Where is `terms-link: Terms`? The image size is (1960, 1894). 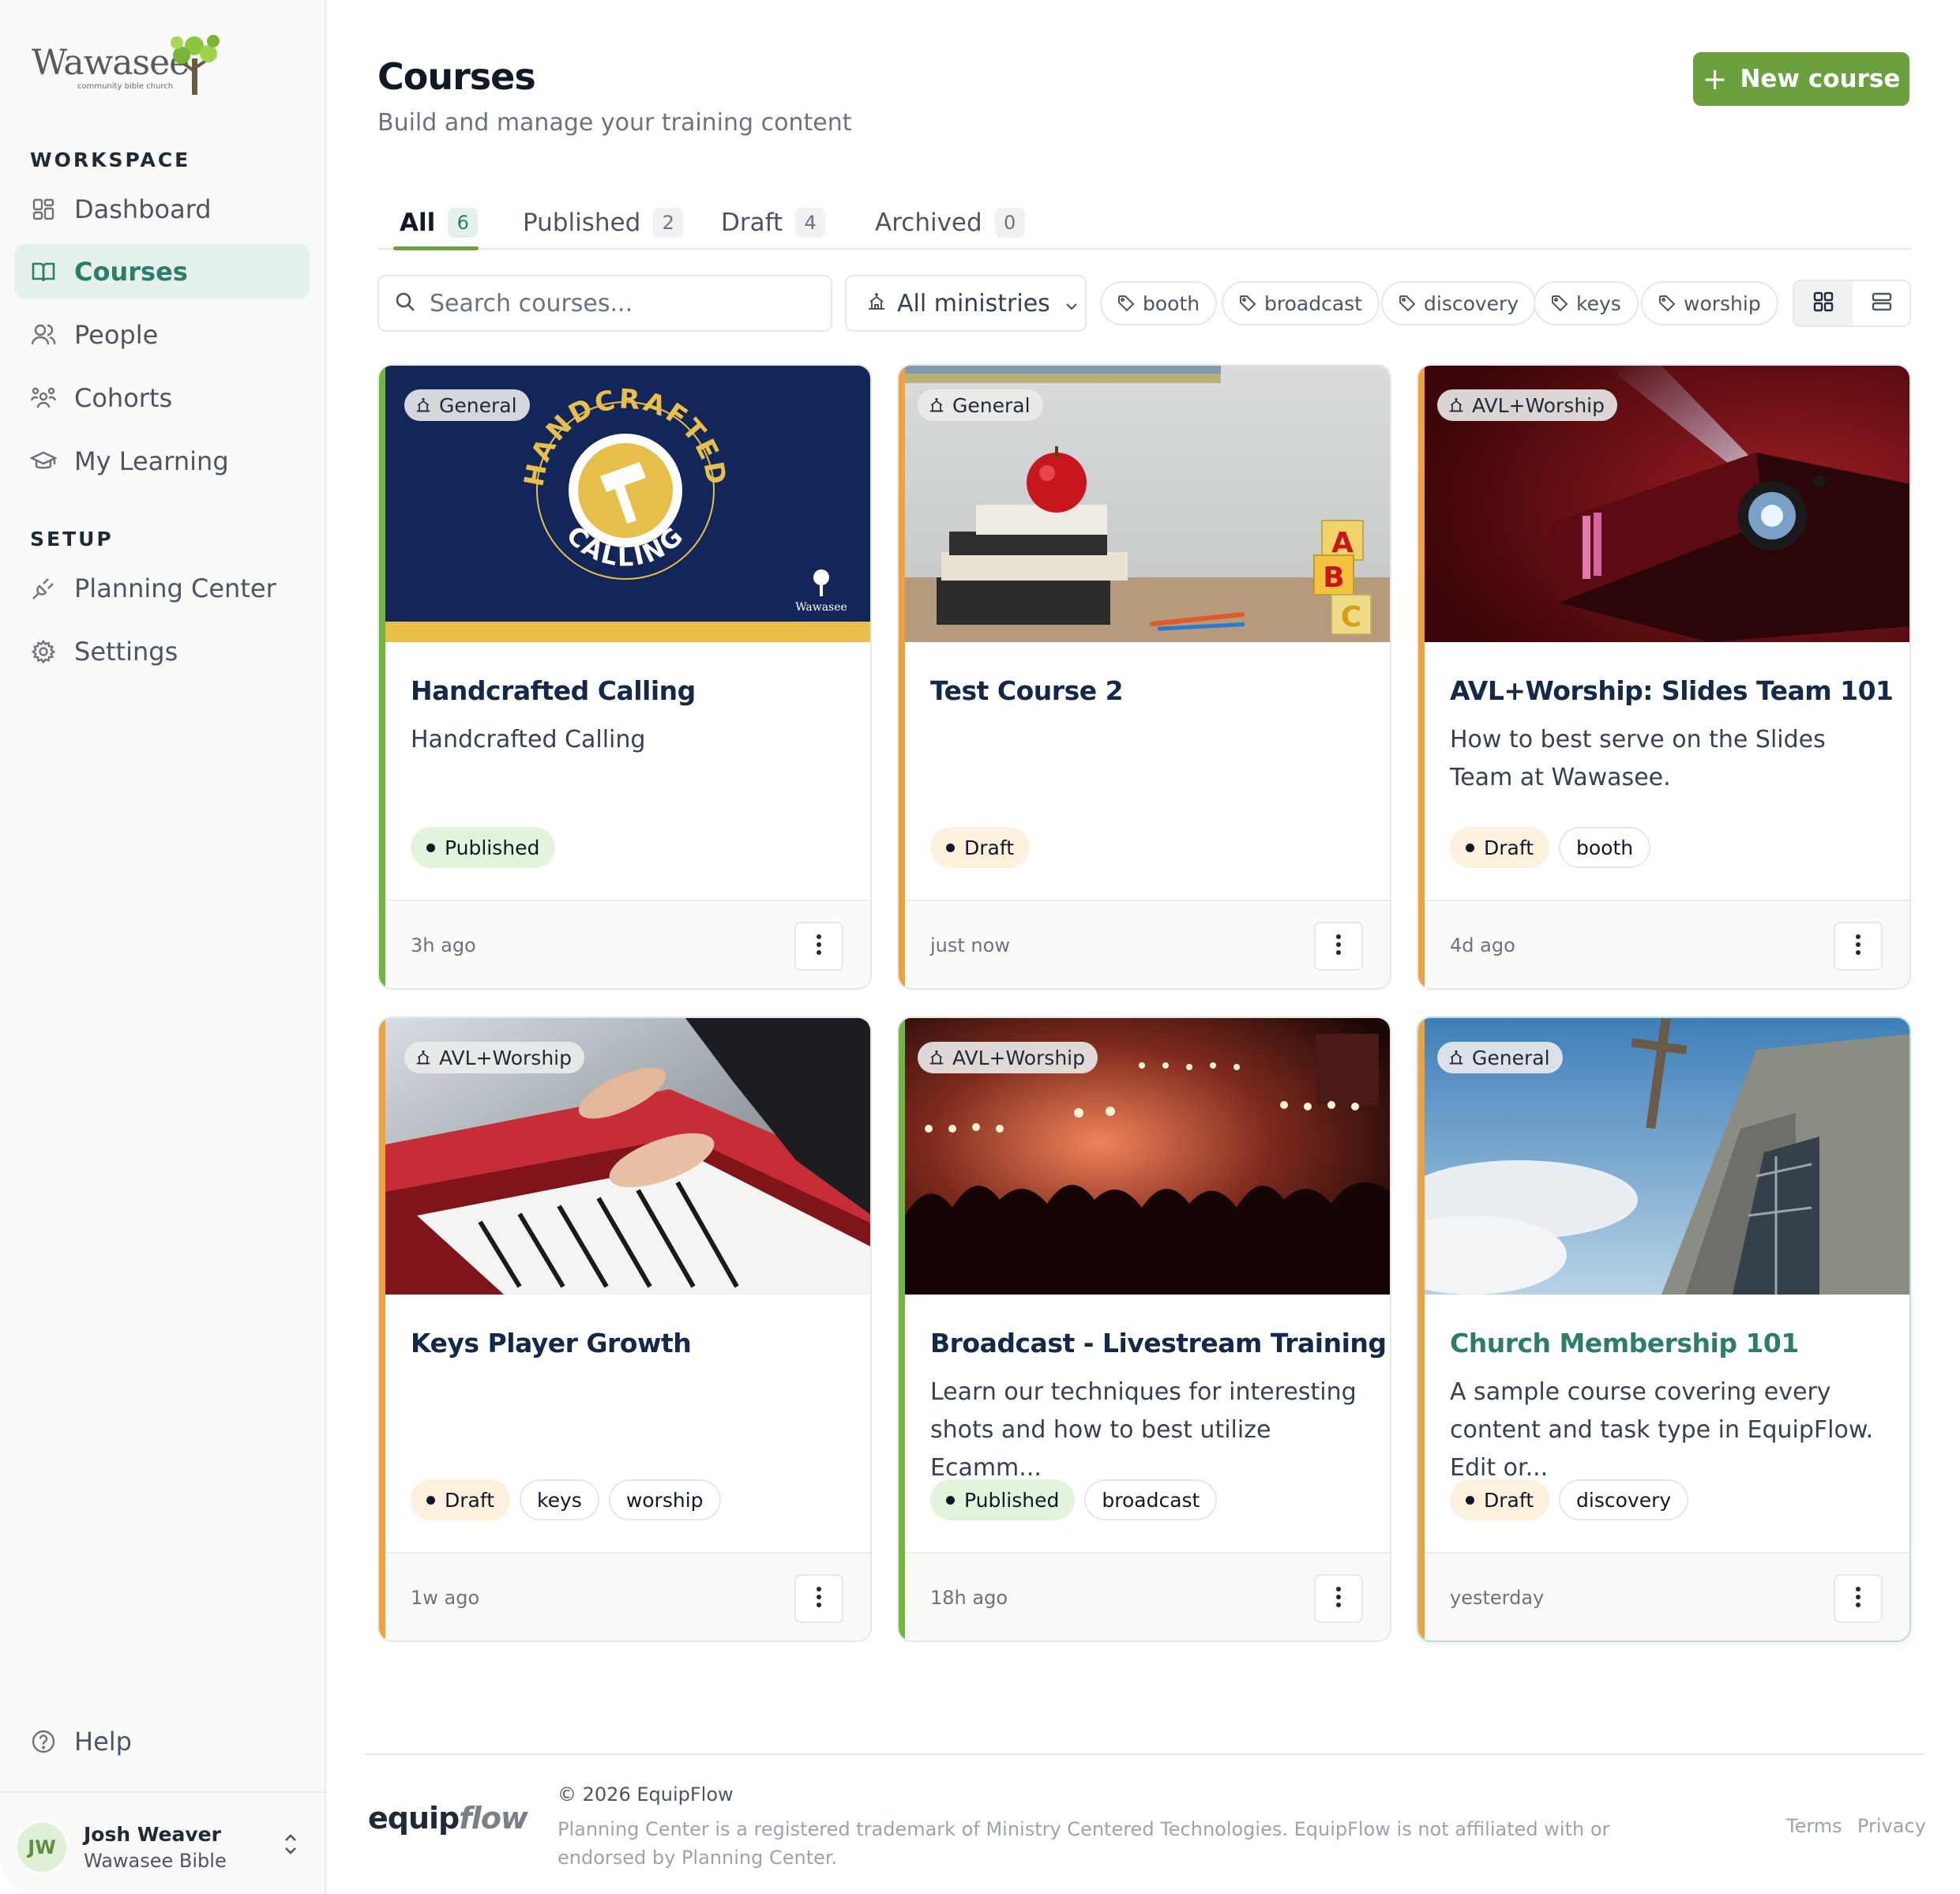 terms-link: Terms is located at coordinates (1814, 1826).